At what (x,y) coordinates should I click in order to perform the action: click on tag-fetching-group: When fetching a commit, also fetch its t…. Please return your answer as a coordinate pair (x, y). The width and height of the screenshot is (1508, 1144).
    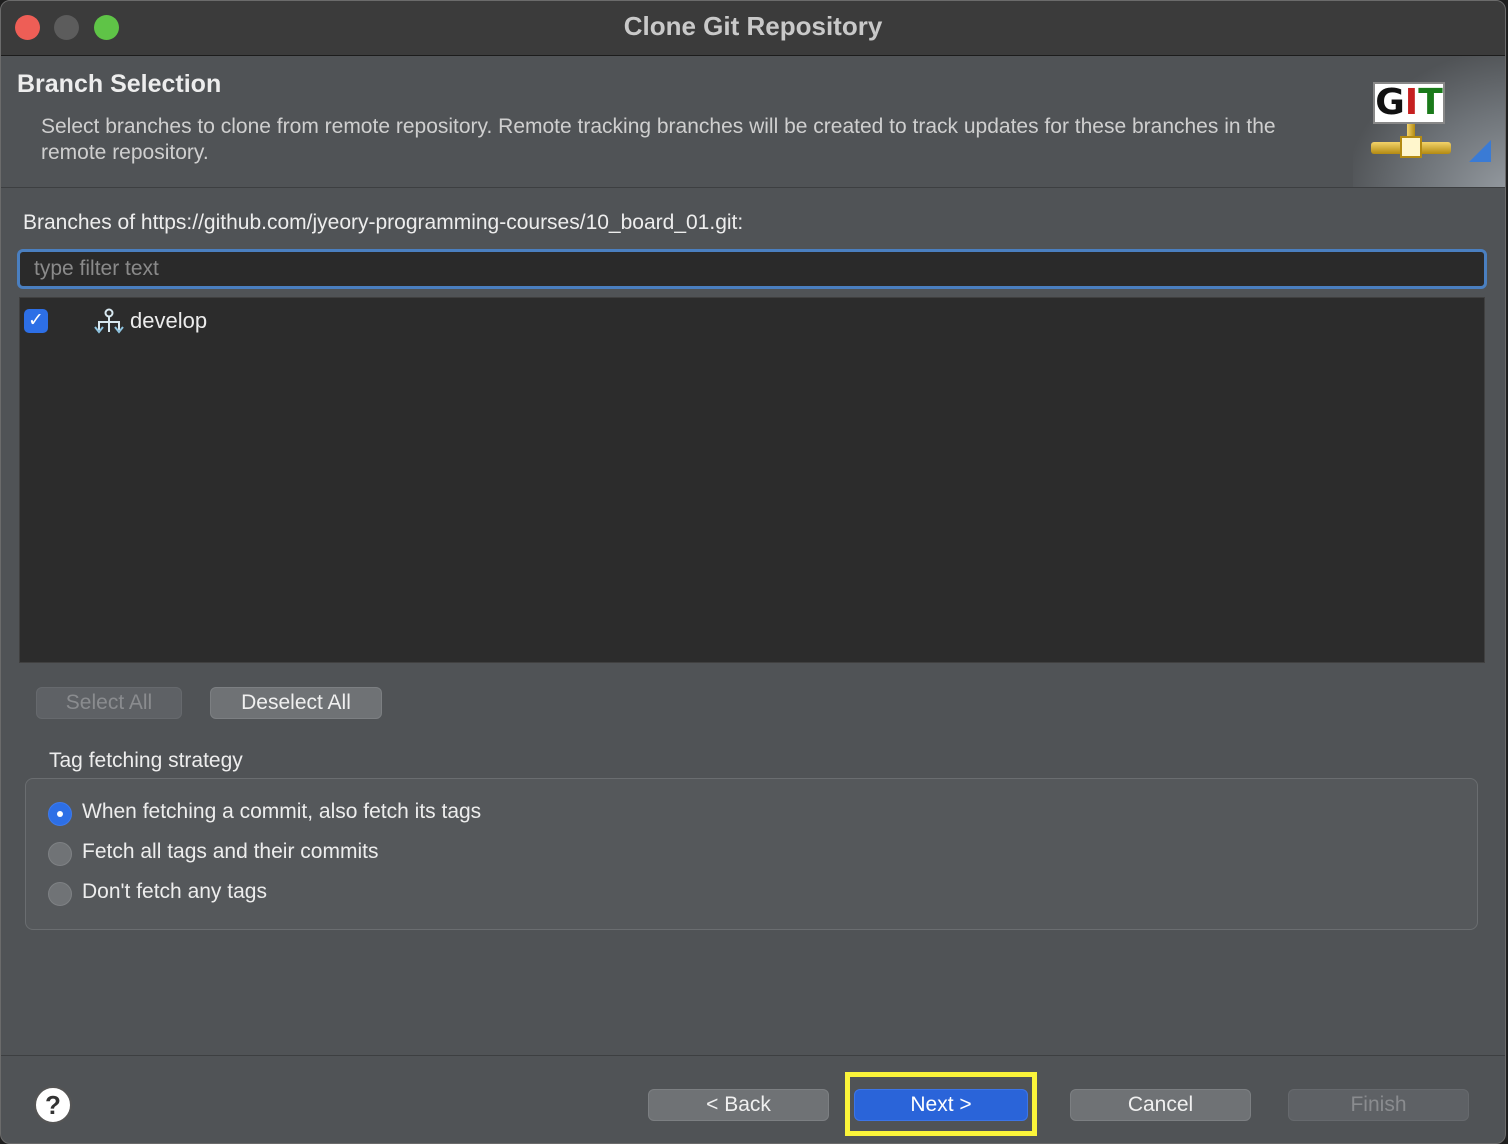
    Looking at the image, I should click on (751, 854).